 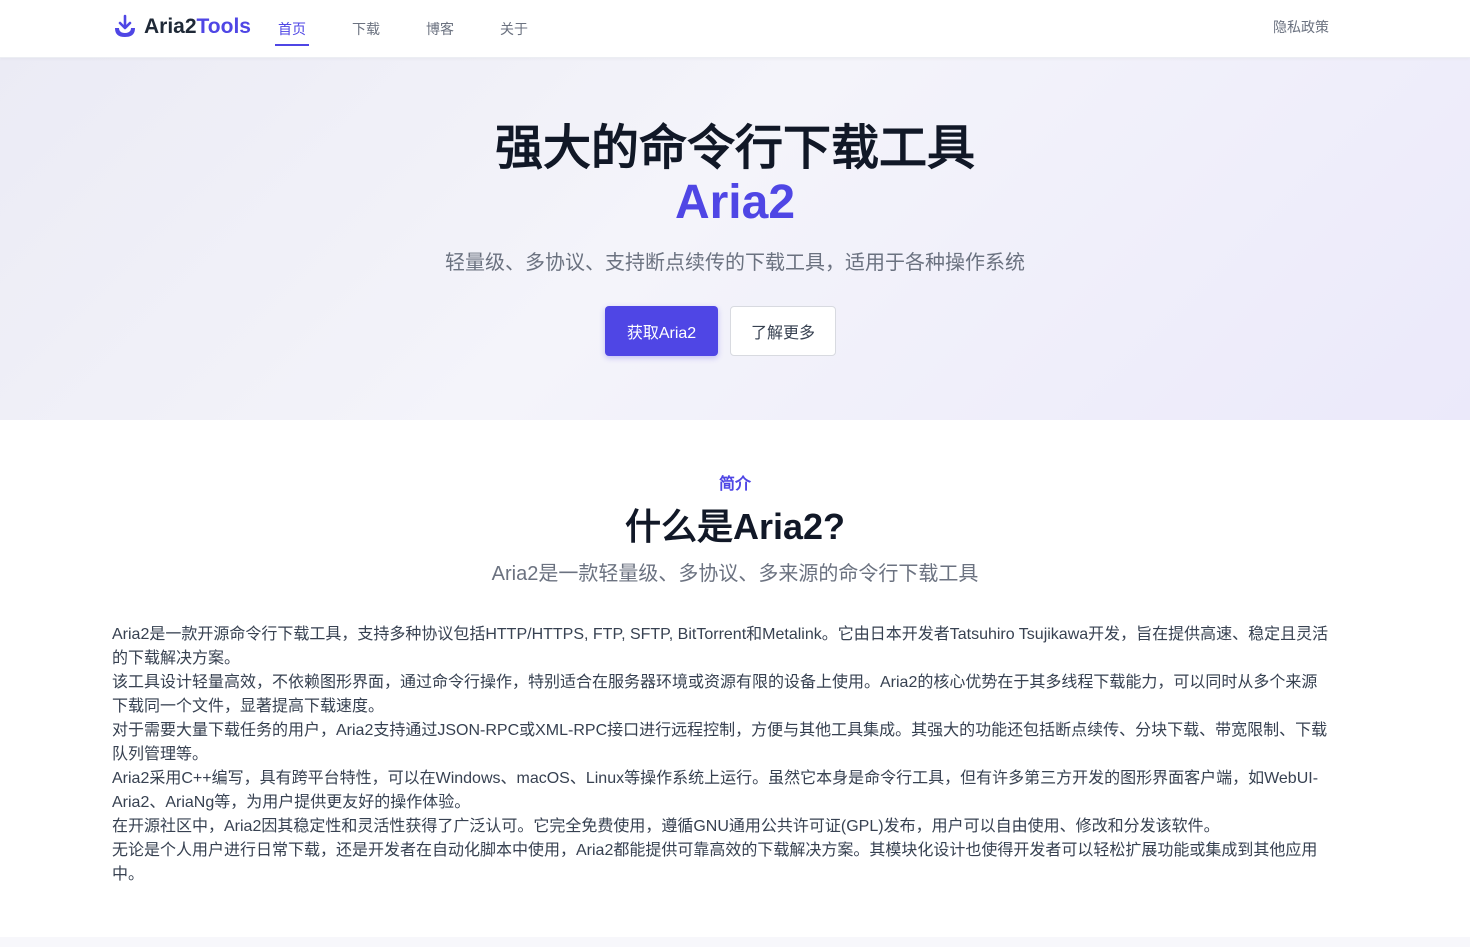 What do you see at coordinates (735, 574) in the screenshot?
I see `section-subtitle: Aria2是一款轻量级、多协议、多来源的命令行下载工具` at bounding box center [735, 574].